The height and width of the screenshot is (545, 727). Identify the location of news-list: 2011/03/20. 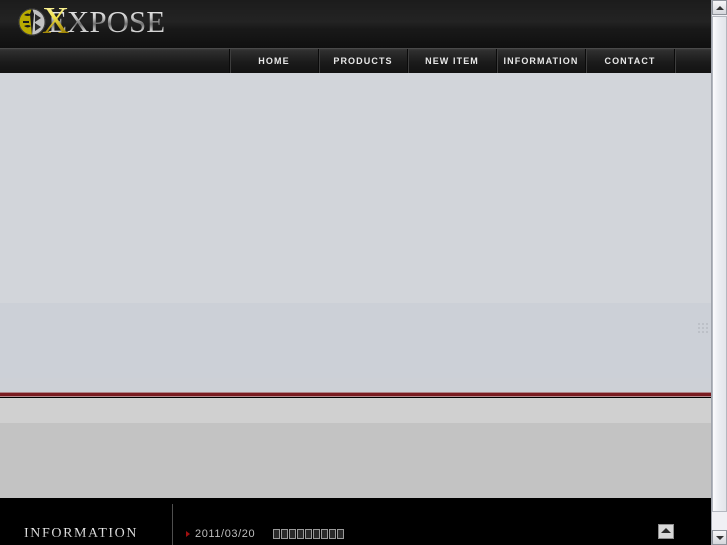
(265, 534).